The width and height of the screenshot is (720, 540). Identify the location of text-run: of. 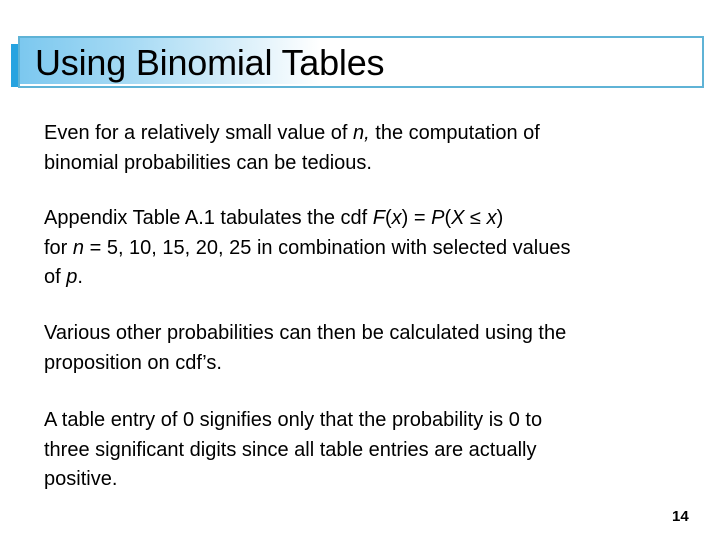
(55, 277).